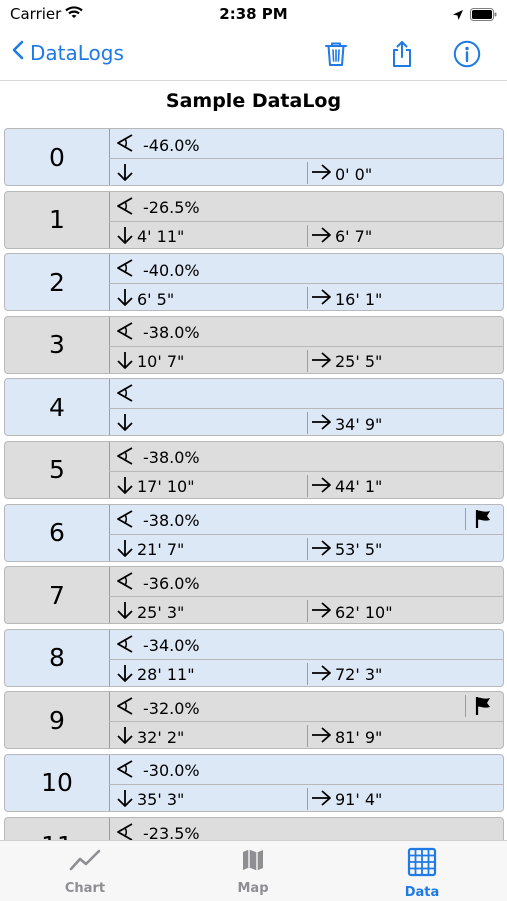 This screenshot has height=901, width=507. What do you see at coordinates (465, 518) in the screenshot?
I see `flag-divider` at bounding box center [465, 518].